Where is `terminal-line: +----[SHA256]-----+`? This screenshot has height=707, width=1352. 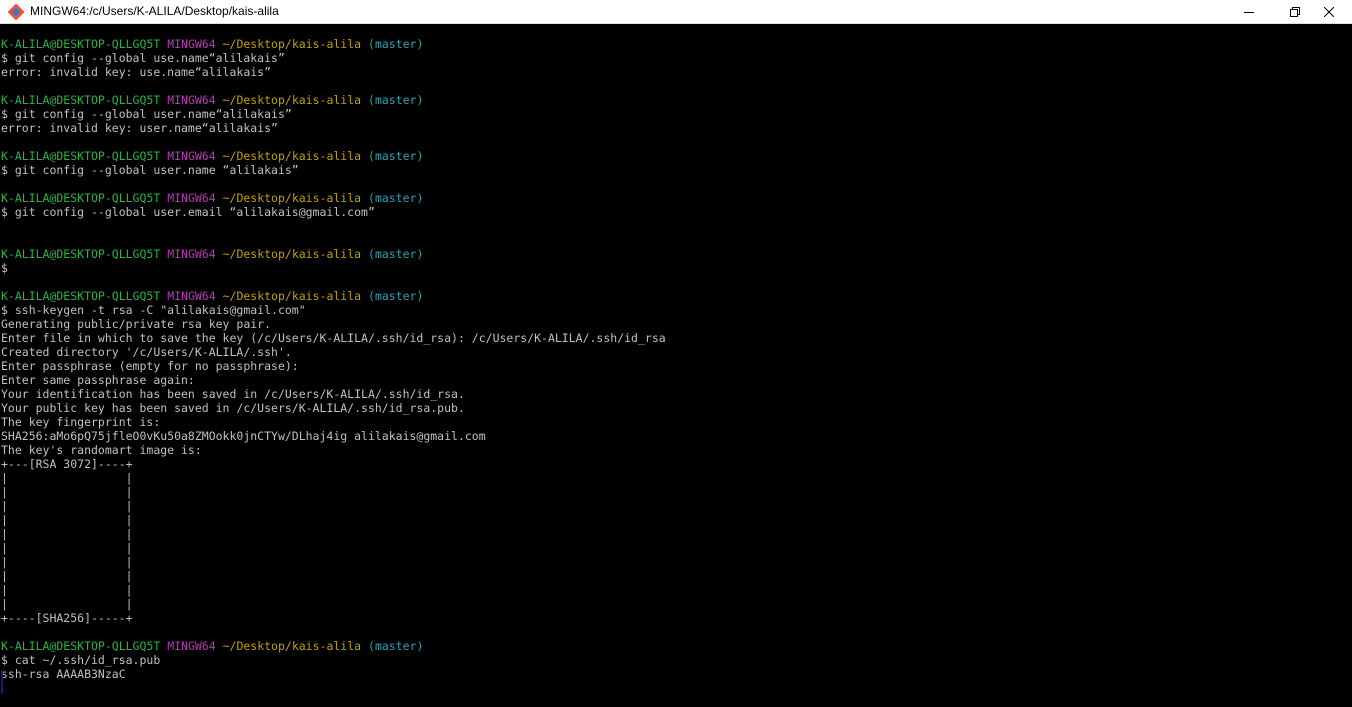
terminal-line: +----[SHA256]-----+ is located at coordinates (67, 618).